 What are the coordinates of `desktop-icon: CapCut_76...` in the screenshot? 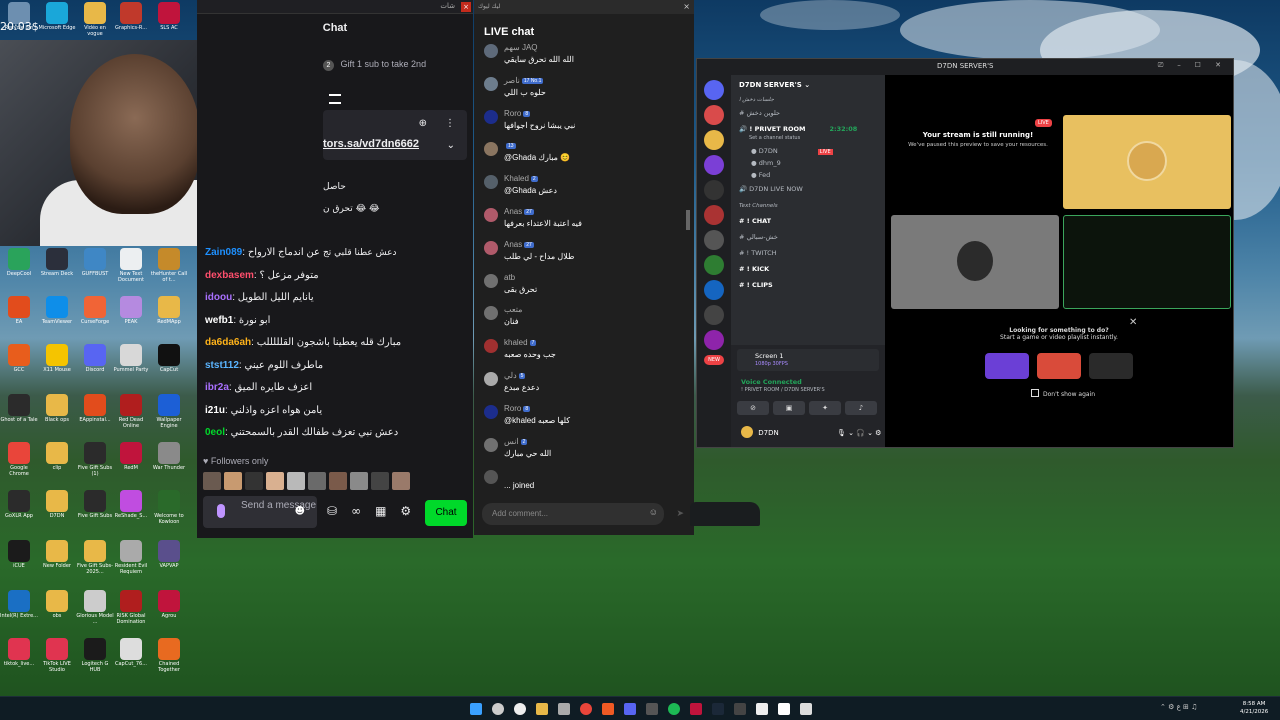 It's located at (131, 660).